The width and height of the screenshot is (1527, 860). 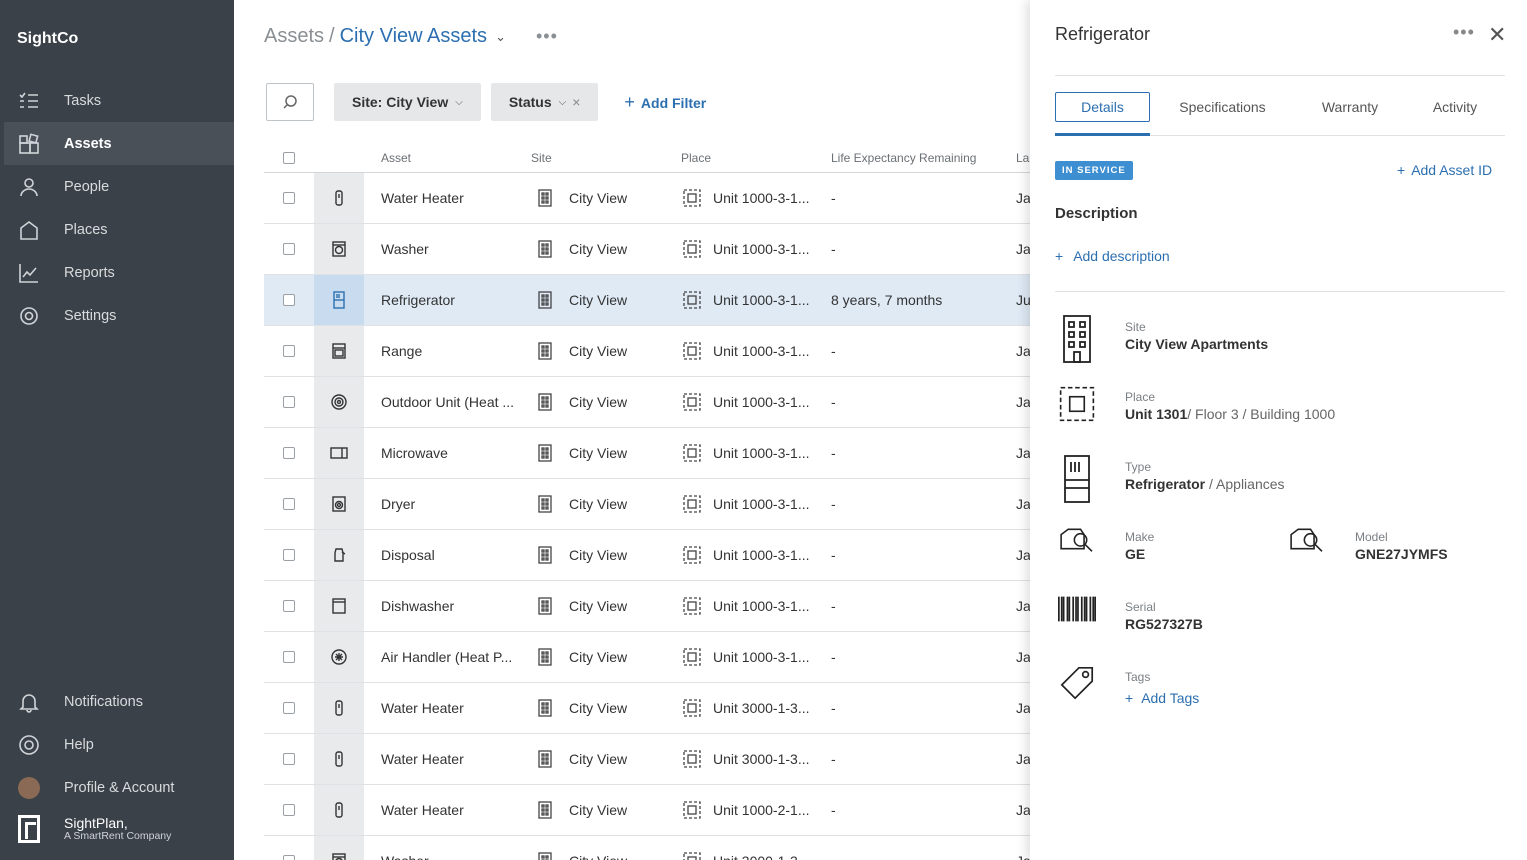 What do you see at coordinates (1444, 170) in the screenshot?
I see `add-asset-id-button: + Add Asset ID` at bounding box center [1444, 170].